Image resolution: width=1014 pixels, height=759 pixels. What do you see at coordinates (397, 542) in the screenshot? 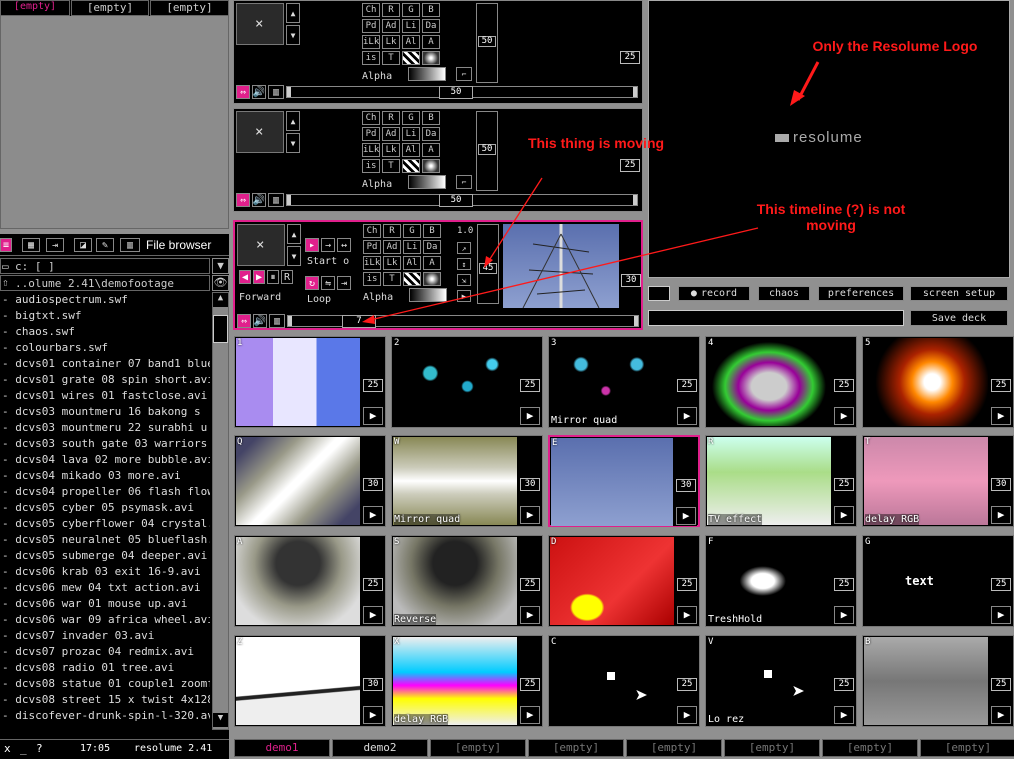
I see `clip-key: S` at bounding box center [397, 542].